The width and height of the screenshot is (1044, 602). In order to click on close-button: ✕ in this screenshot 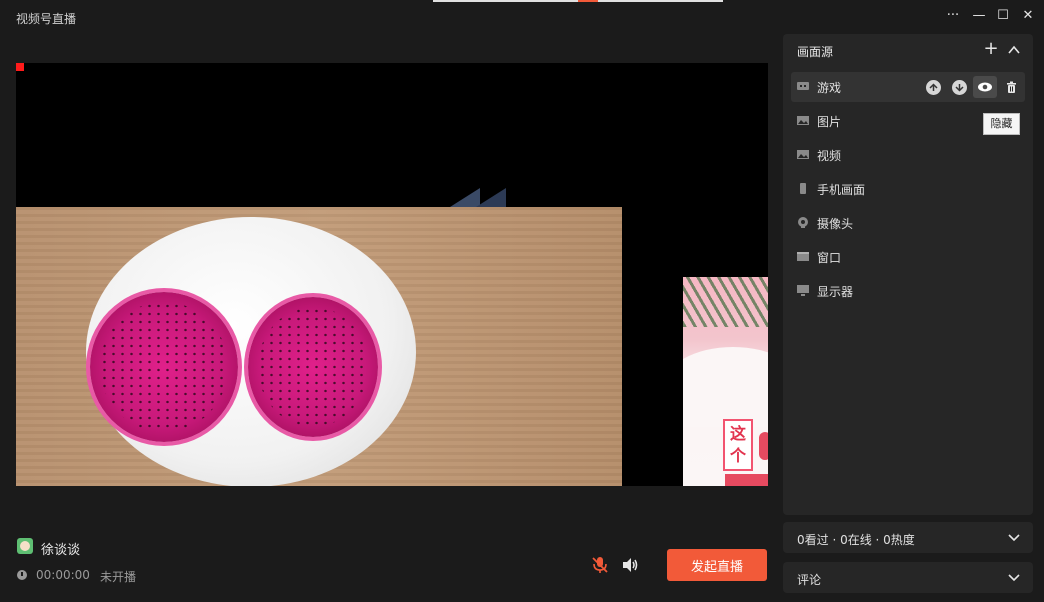, I will do `click(1028, 16)`.